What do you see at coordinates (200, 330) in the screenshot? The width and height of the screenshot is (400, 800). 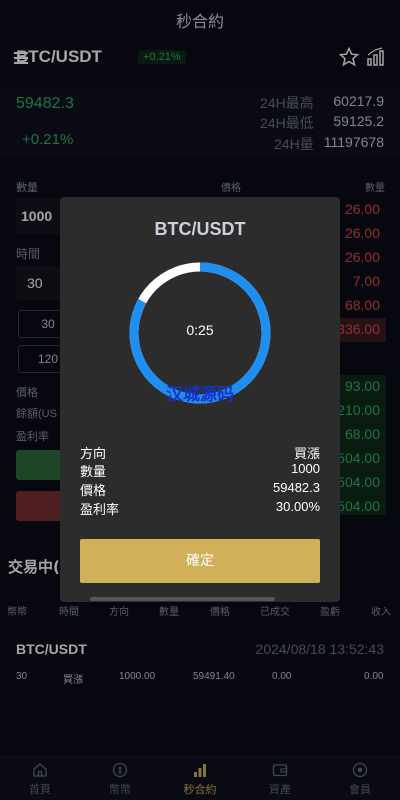 I see `countdown-text: 0:25` at bounding box center [200, 330].